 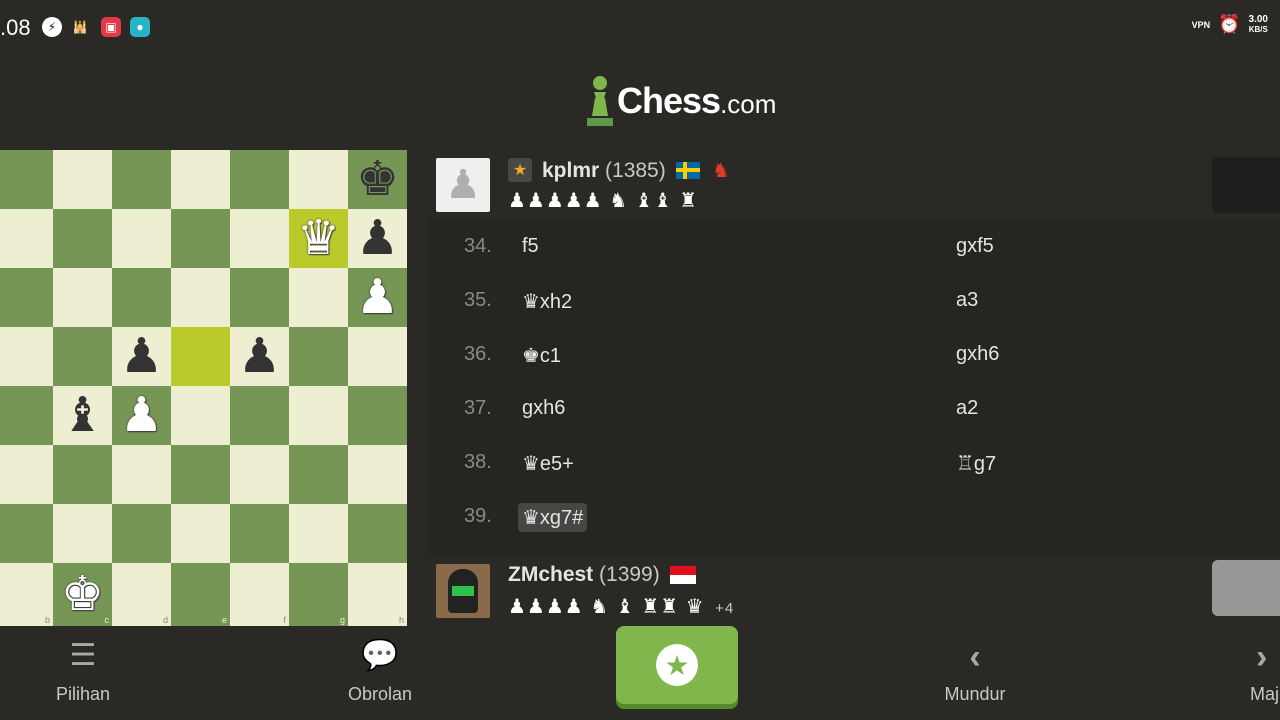 I want to click on bottom-player-name: ZMchest (1399), so click(x=584, y=575).